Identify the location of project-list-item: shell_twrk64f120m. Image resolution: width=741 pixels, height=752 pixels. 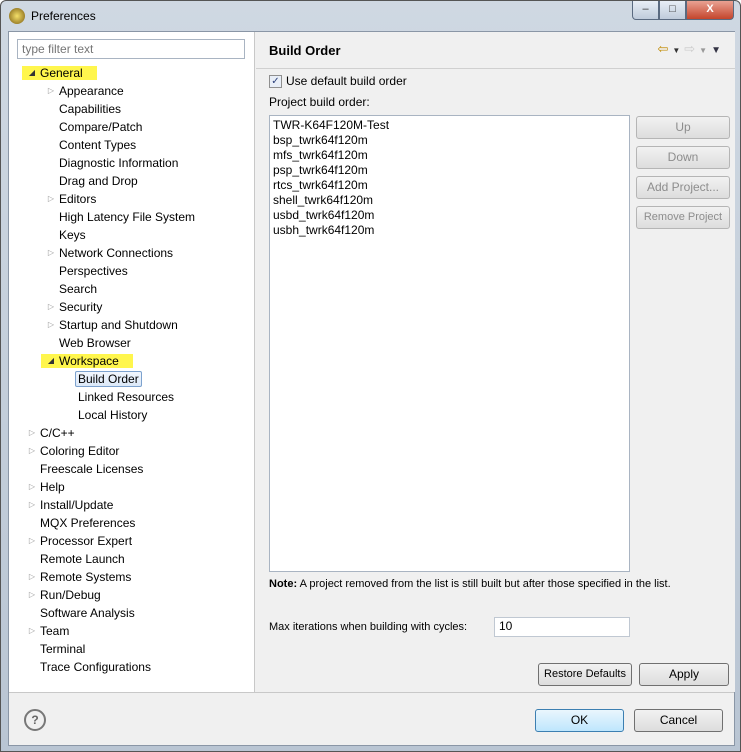
(449, 200).